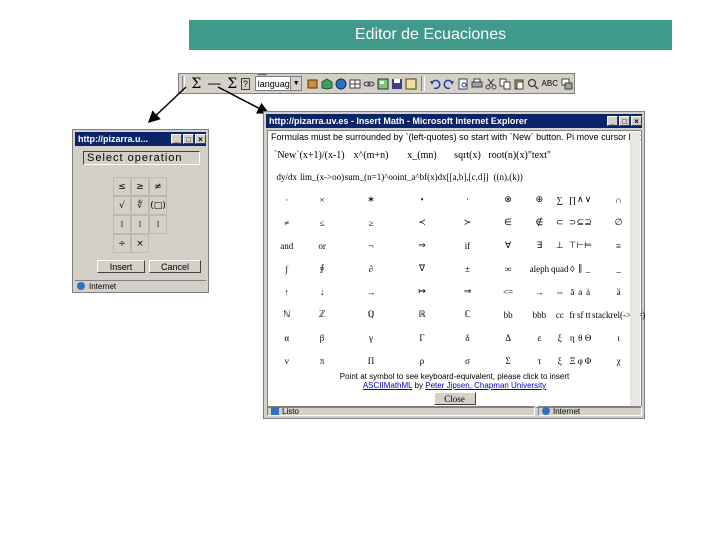  I want to click on symbol-cell: ∑, so click(560, 199).